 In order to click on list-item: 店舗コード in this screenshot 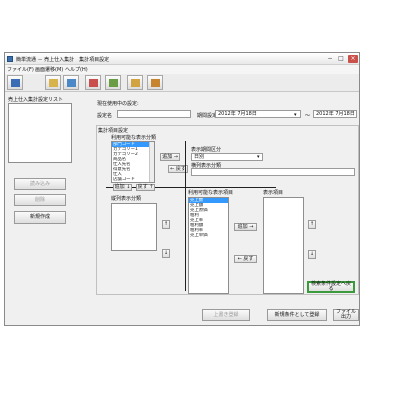, I will do `click(133, 179)`.